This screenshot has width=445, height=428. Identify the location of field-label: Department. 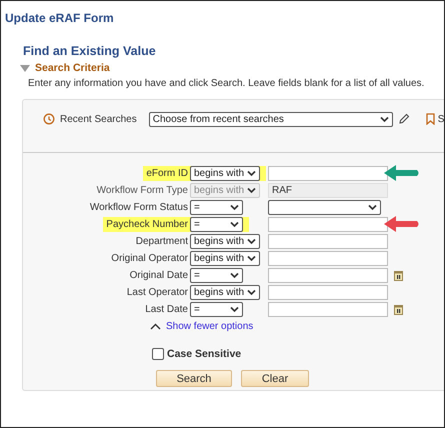
(161, 242).